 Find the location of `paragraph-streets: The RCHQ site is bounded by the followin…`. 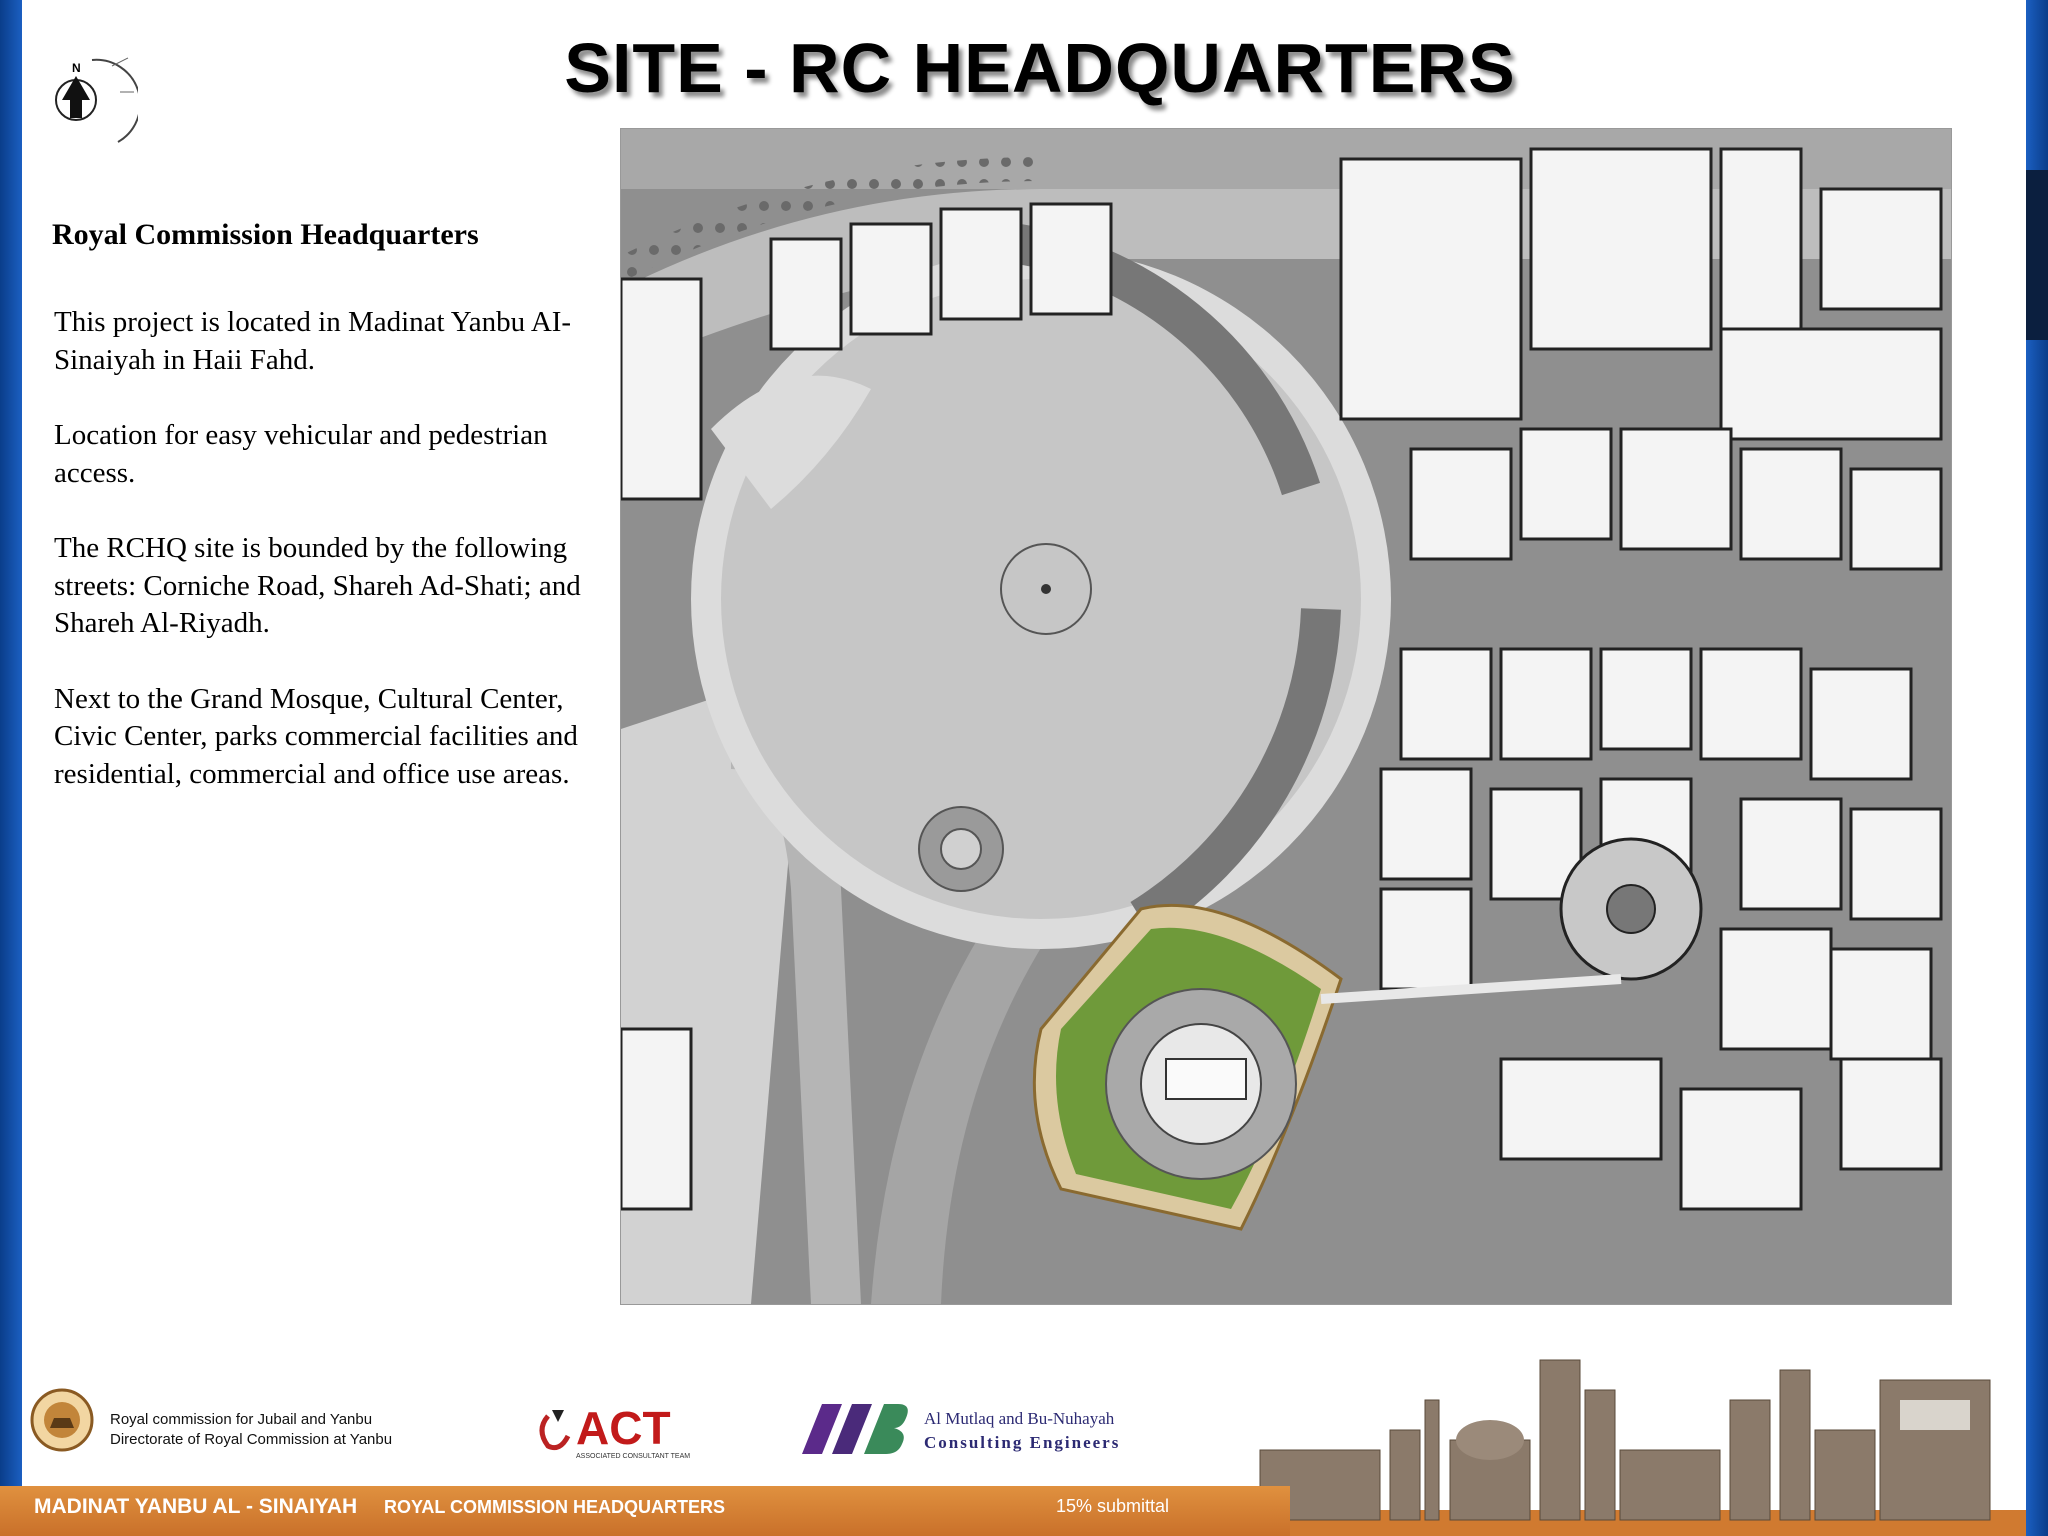

paragraph-streets: The RCHQ site is bounded by the followin… is located at coordinates (317, 585).